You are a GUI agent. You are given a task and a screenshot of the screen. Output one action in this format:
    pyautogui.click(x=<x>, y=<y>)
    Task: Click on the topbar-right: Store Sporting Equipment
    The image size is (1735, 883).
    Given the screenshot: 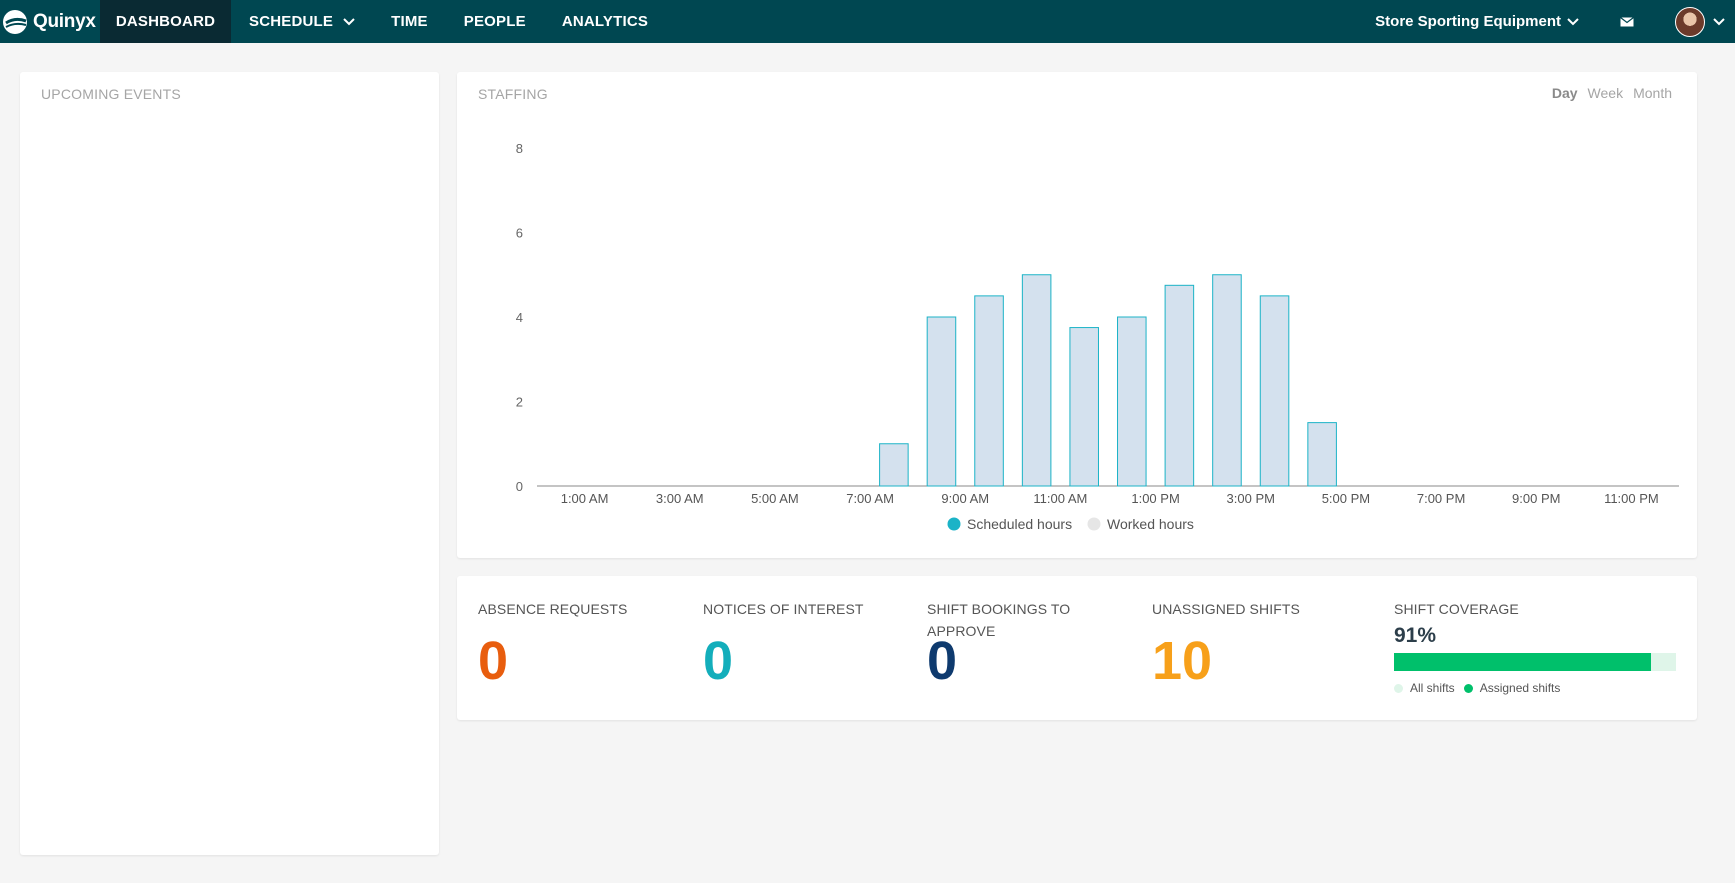 What is the action you would take?
    pyautogui.click(x=1555, y=21)
    